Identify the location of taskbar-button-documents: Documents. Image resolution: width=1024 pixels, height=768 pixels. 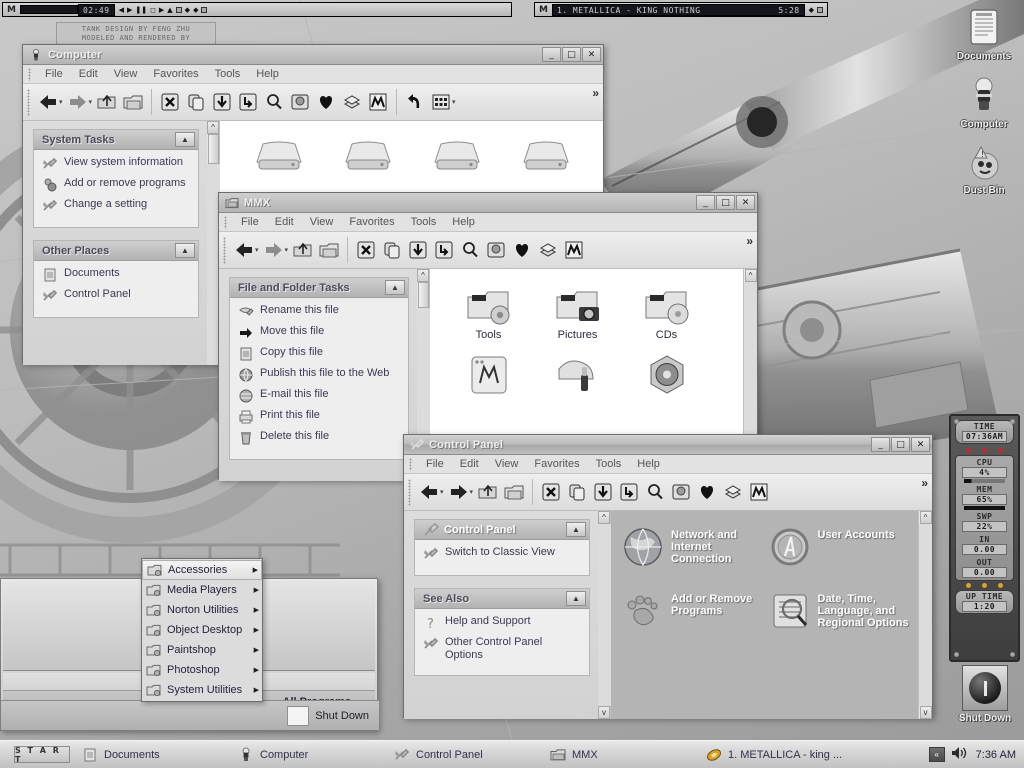
(154, 755).